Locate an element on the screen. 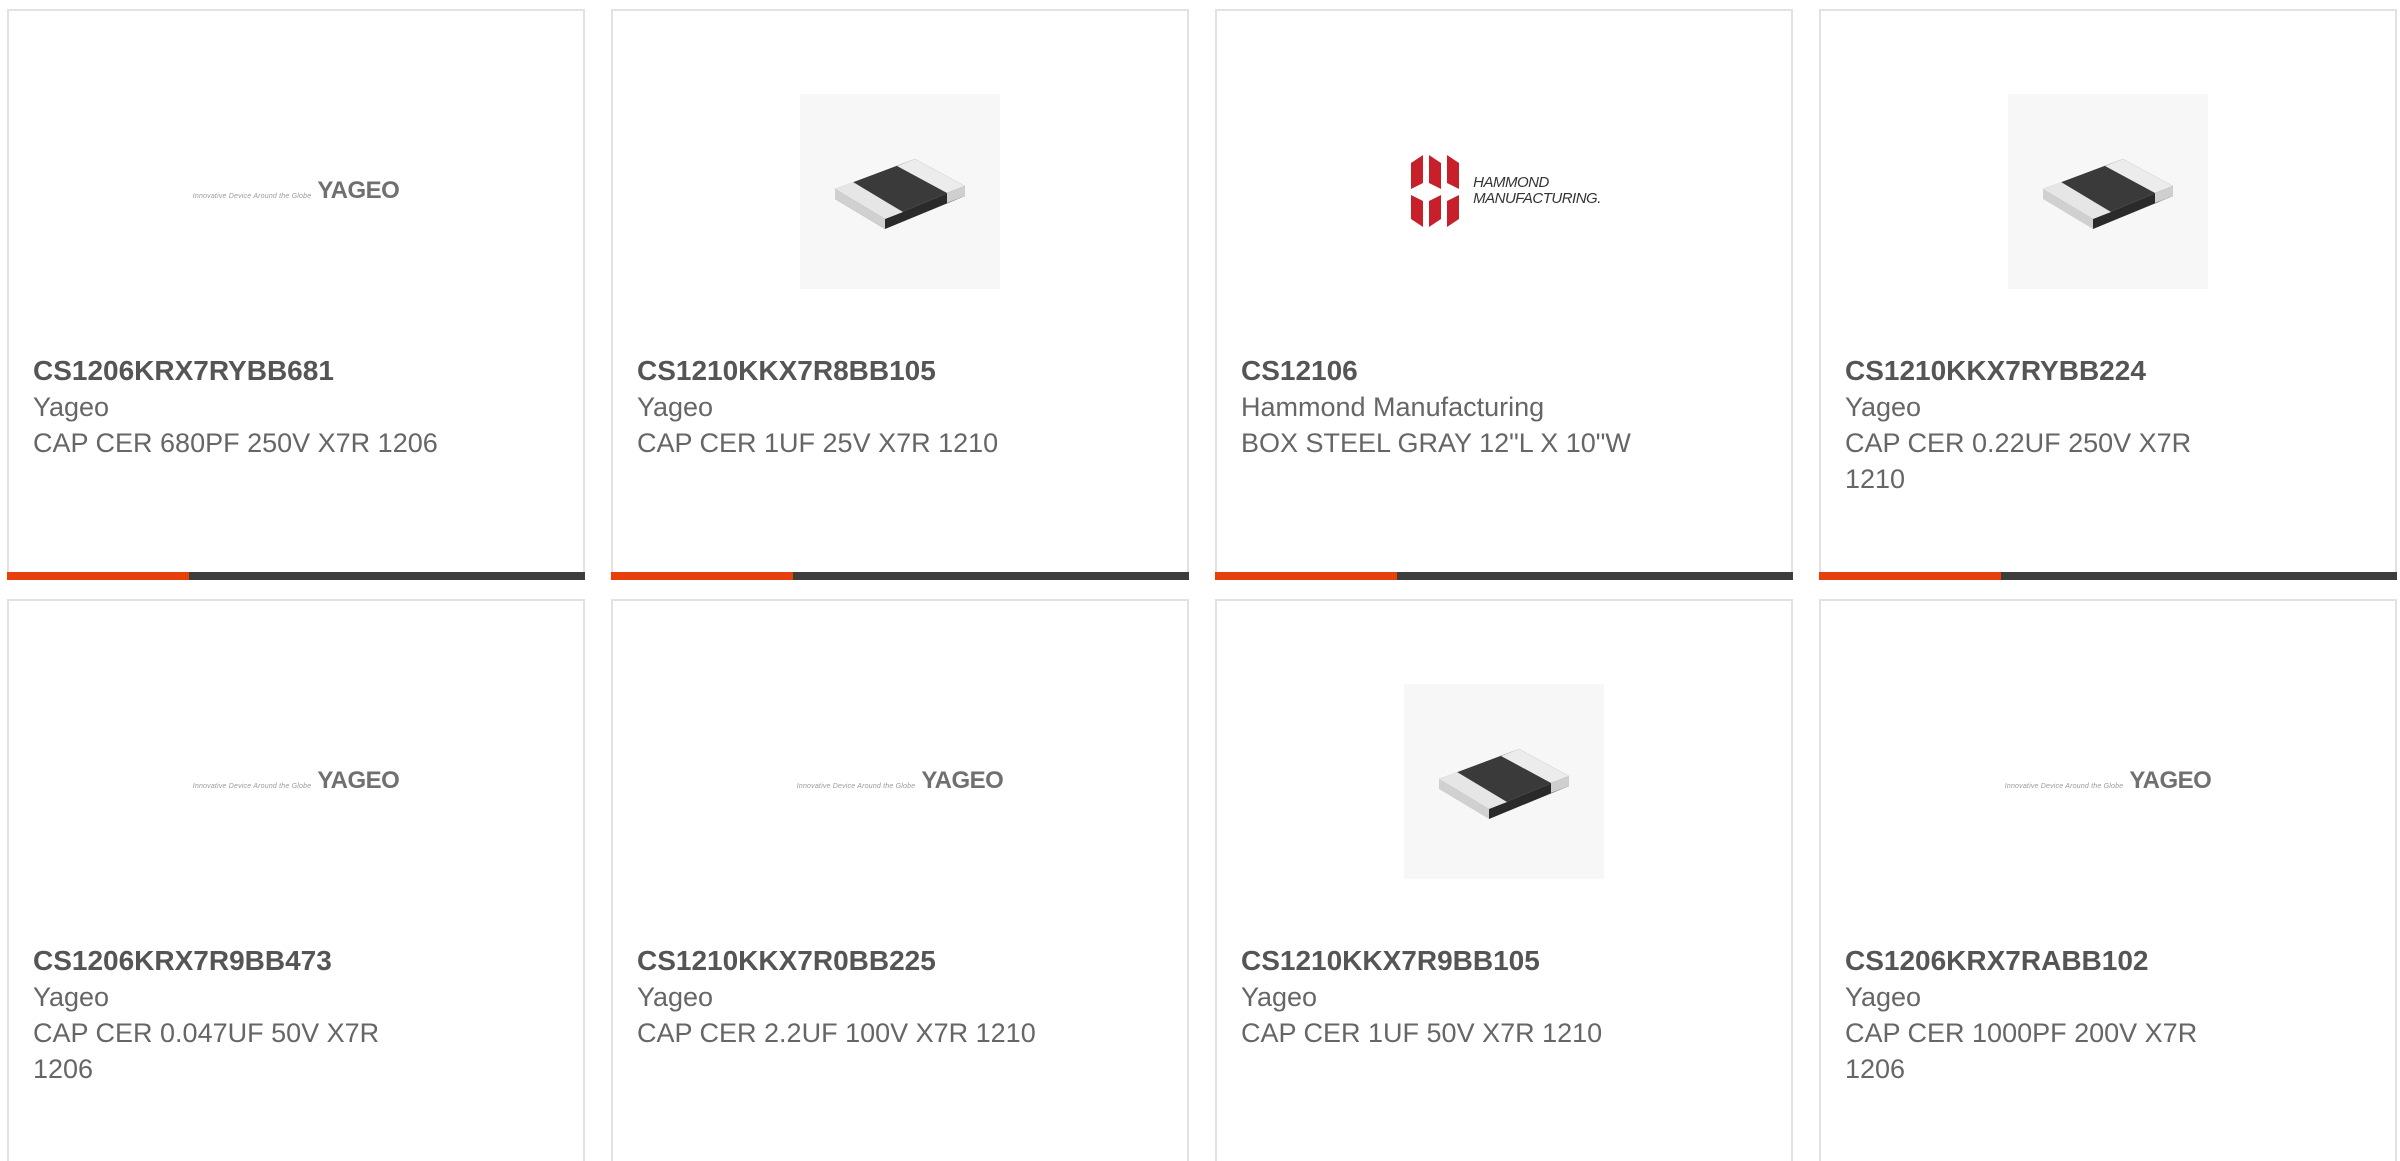 The height and width of the screenshot is (1161, 2400). part-number: CS1210KKX7R9BB105 is located at coordinates (1501, 961).